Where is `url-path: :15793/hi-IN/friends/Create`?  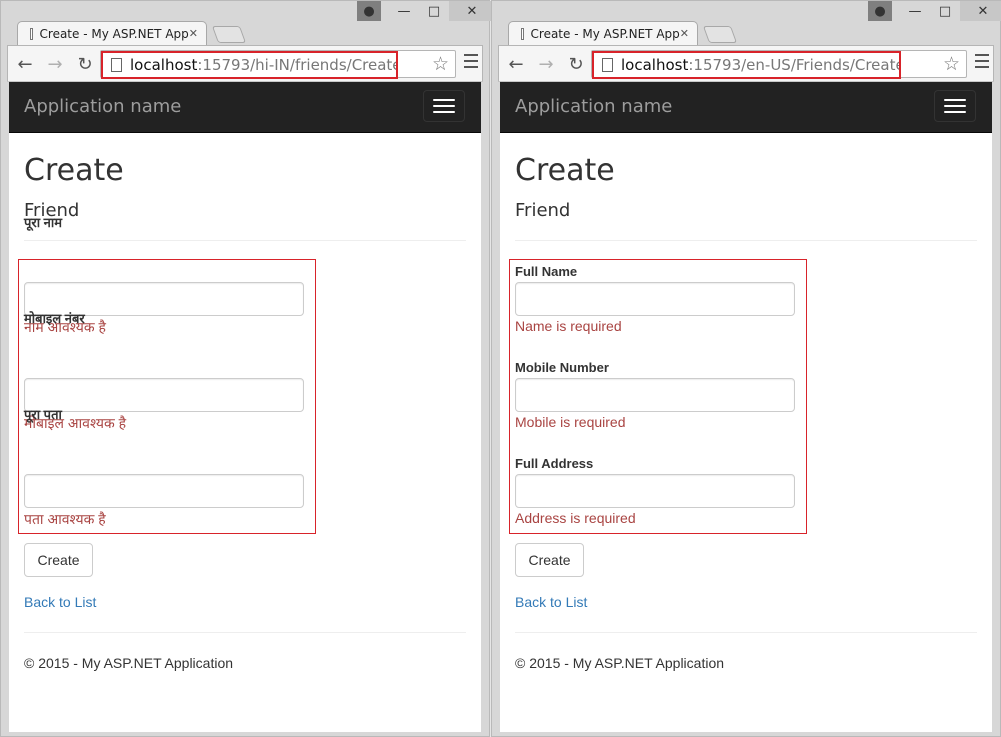
url-path: :15793/hi-IN/friends/Create is located at coordinates (297, 65).